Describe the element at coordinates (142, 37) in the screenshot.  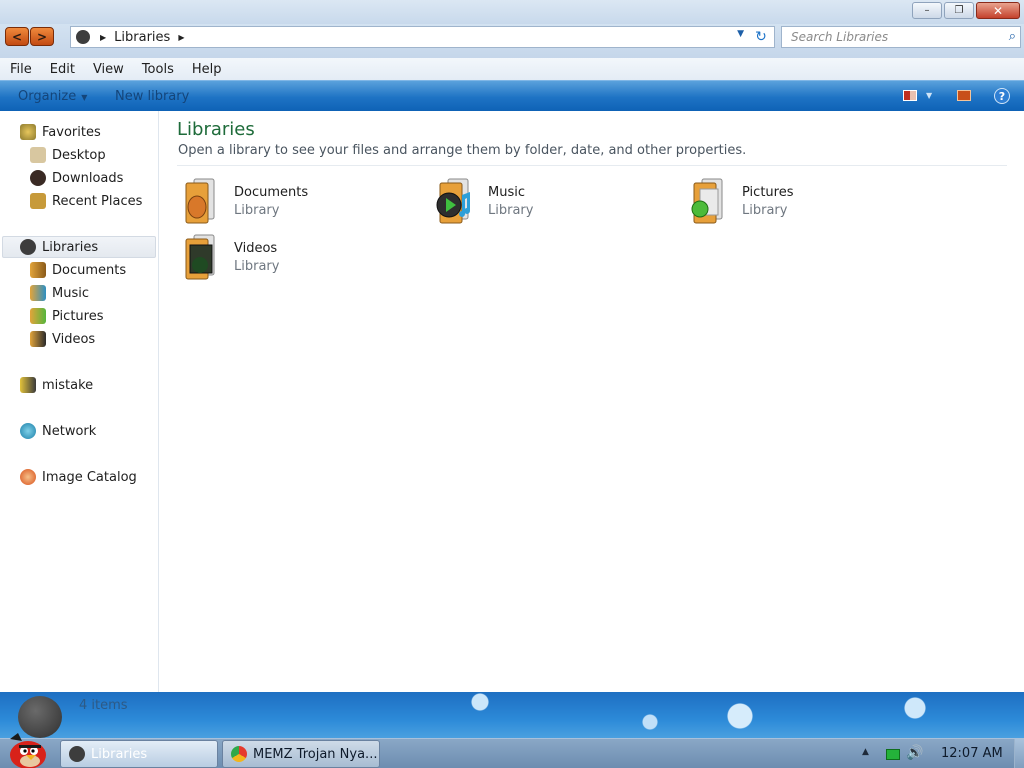
I see `breadcrumb-libraries: Libraries` at that location.